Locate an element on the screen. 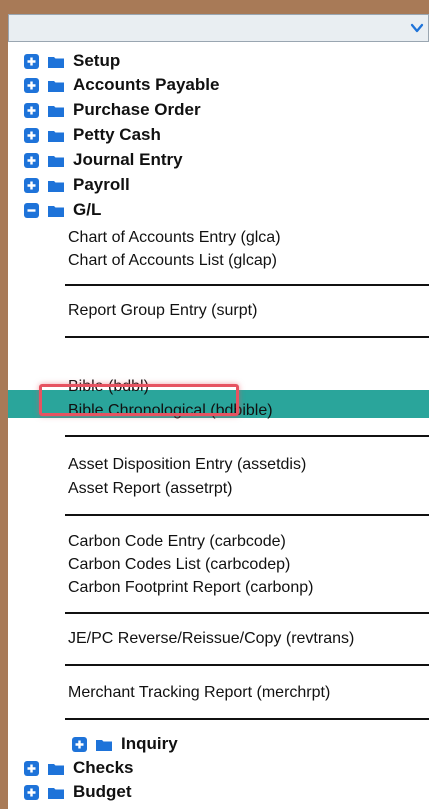 The image size is (429, 809). menu-link-chart-of-accounts-entry: Chart of Accounts Entry (glca) is located at coordinates (174, 238).